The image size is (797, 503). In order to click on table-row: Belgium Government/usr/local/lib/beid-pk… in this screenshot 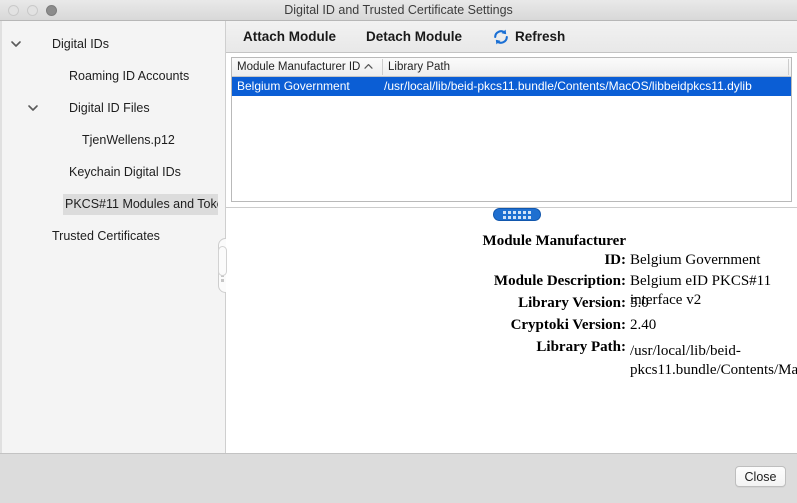, I will do `click(511, 86)`.